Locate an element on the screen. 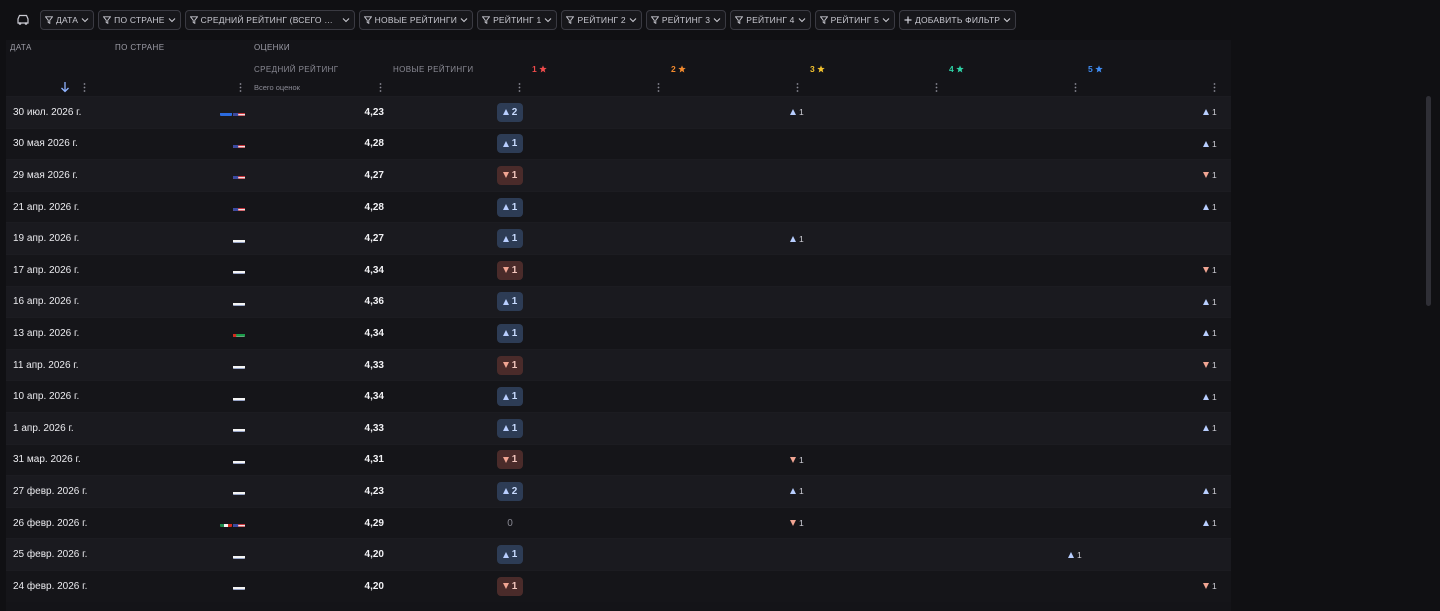 The height and width of the screenshot is (611, 1440). date-cell: 1 апр. 2026 г. is located at coordinates (43, 428).